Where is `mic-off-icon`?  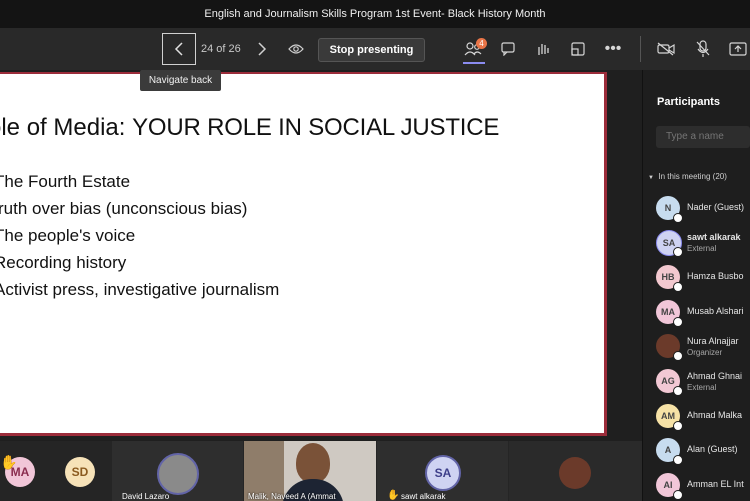
mic-off-icon is located at coordinates (703, 48).